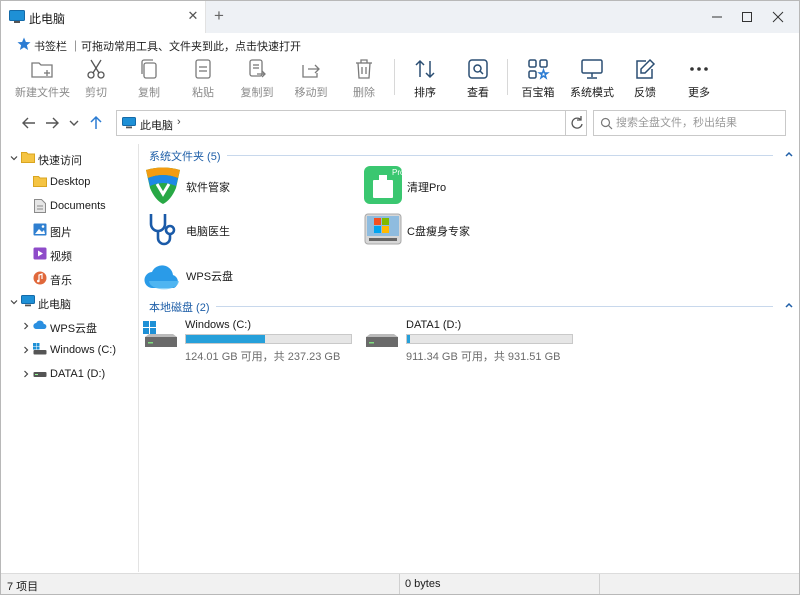 The height and width of the screenshot is (595, 800). Describe the element at coordinates (193, 16) in the screenshot. I see `close-tab-icon: ✕` at that location.